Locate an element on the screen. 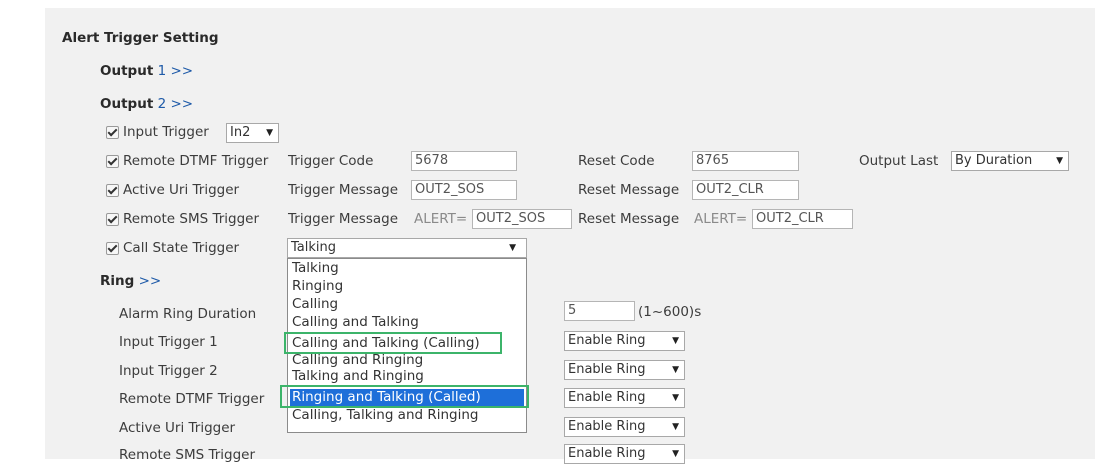 The image size is (1107, 464). ring-toggle: >> is located at coordinates (150, 281).